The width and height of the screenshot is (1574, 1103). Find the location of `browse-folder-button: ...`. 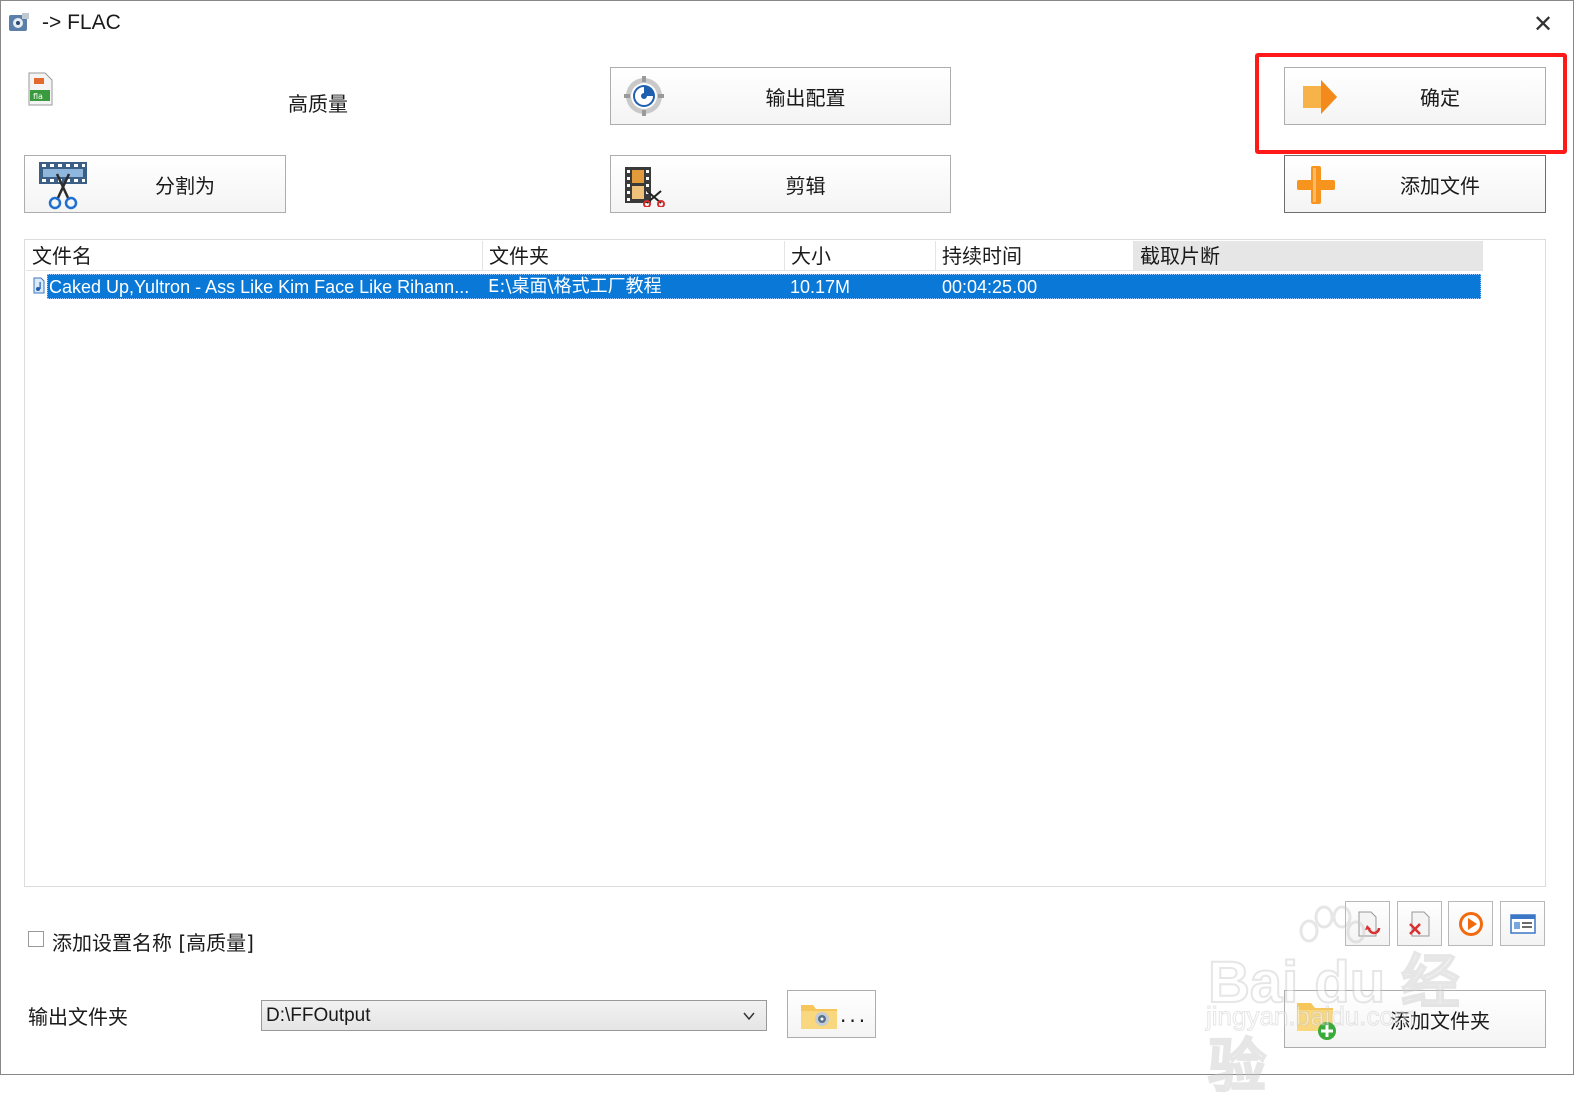

browse-folder-button: ... is located at coordinates (831, 1014).